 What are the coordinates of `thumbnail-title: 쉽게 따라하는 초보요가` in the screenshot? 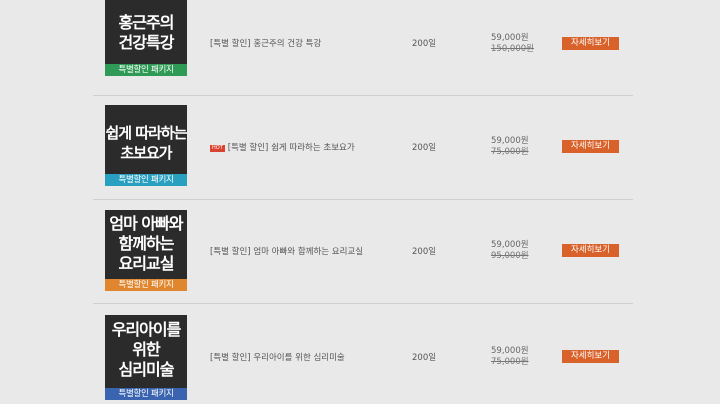 It's located at (146, 143).